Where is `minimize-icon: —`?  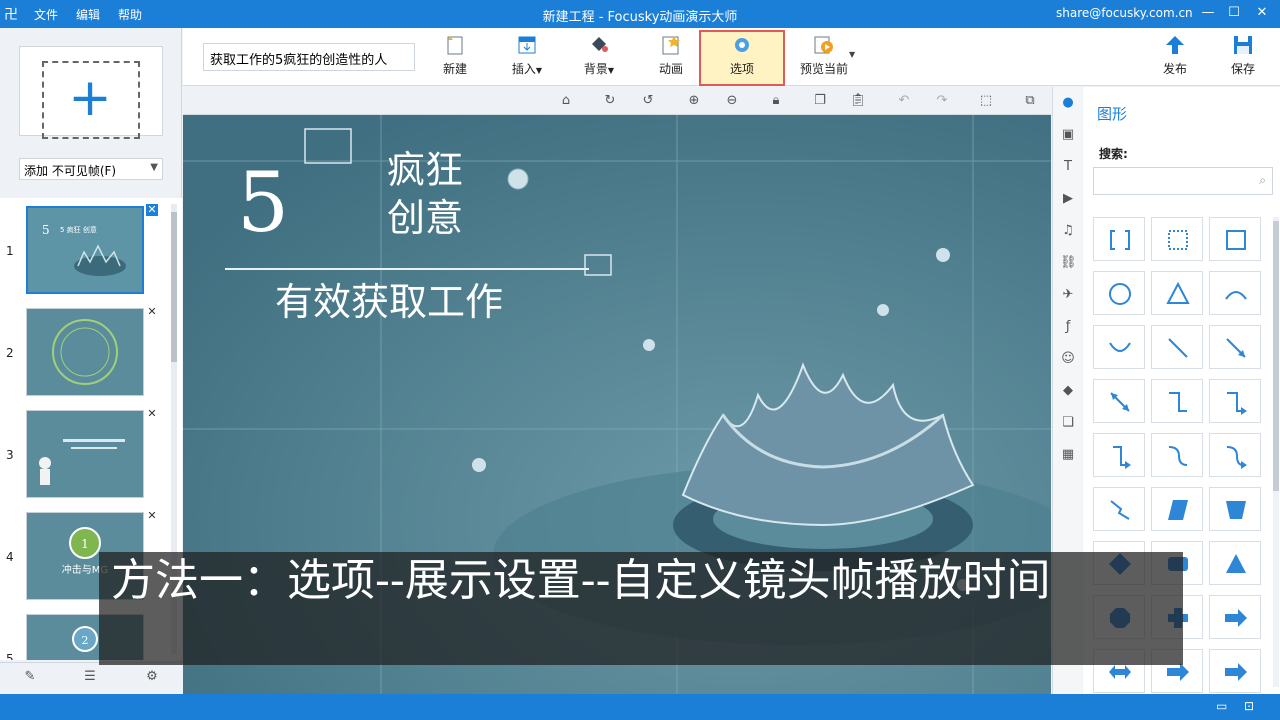 minimize-icon: — is located at coordinates (1208, 13).